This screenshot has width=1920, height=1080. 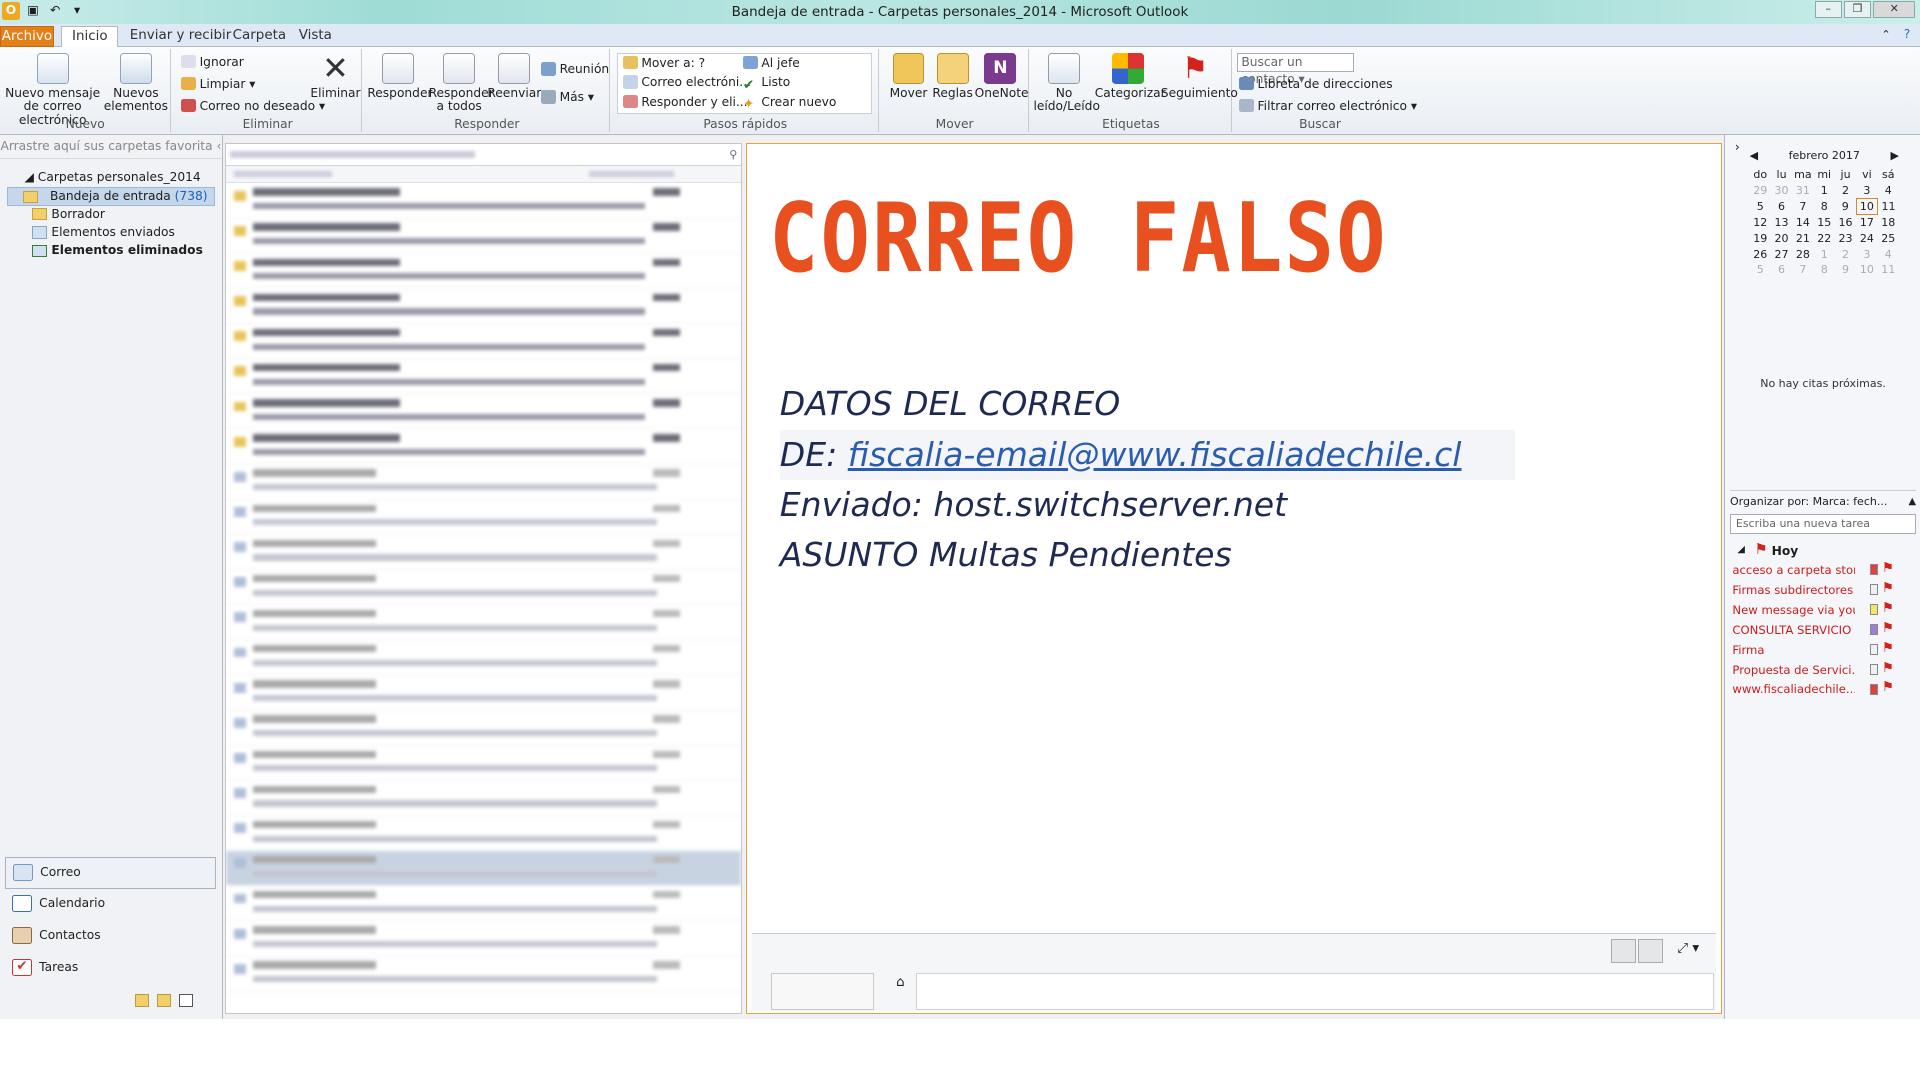 What do you see at coordinates (1866, 254) in the screenshot?
I see `calendar-day: 3` at bounding box center [1866, 254].